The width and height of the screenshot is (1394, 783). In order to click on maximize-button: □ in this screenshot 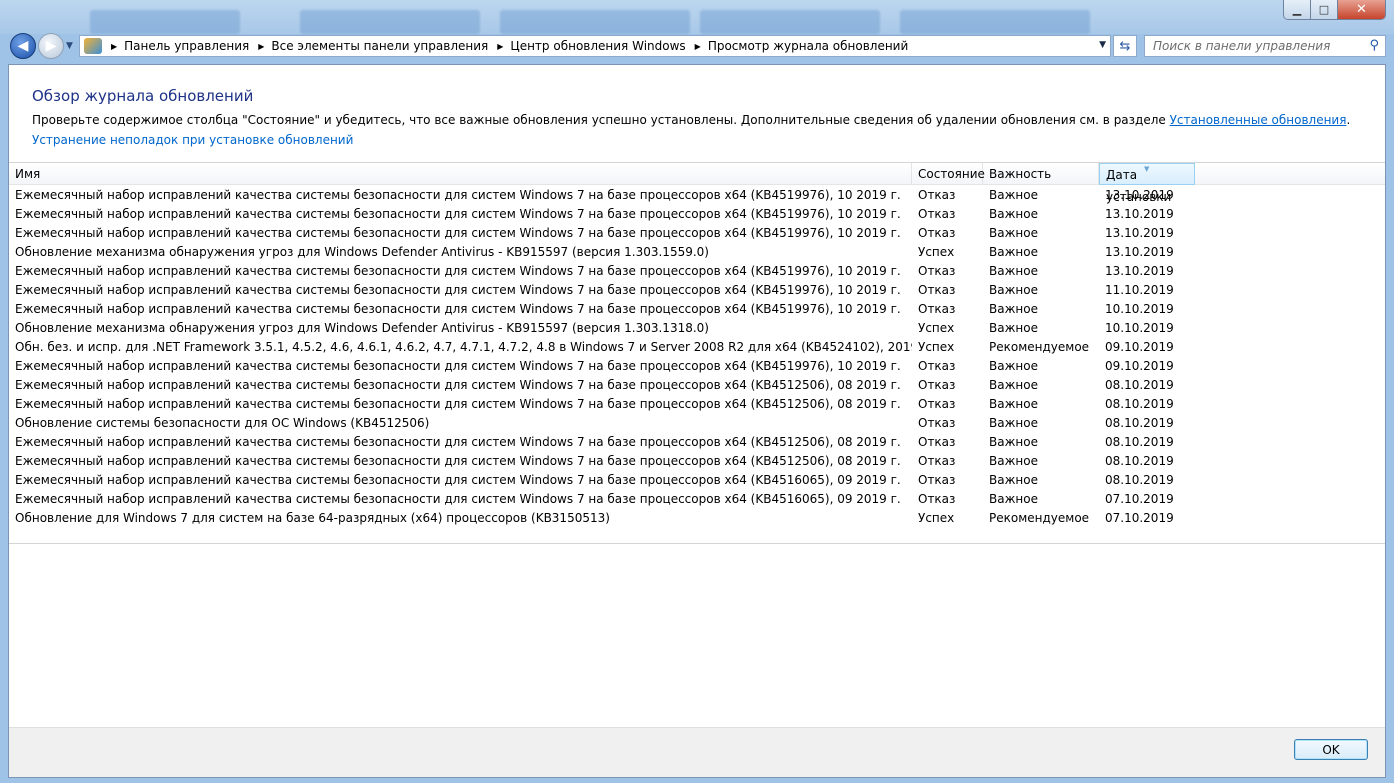, I will do `click(1324, 9)`.